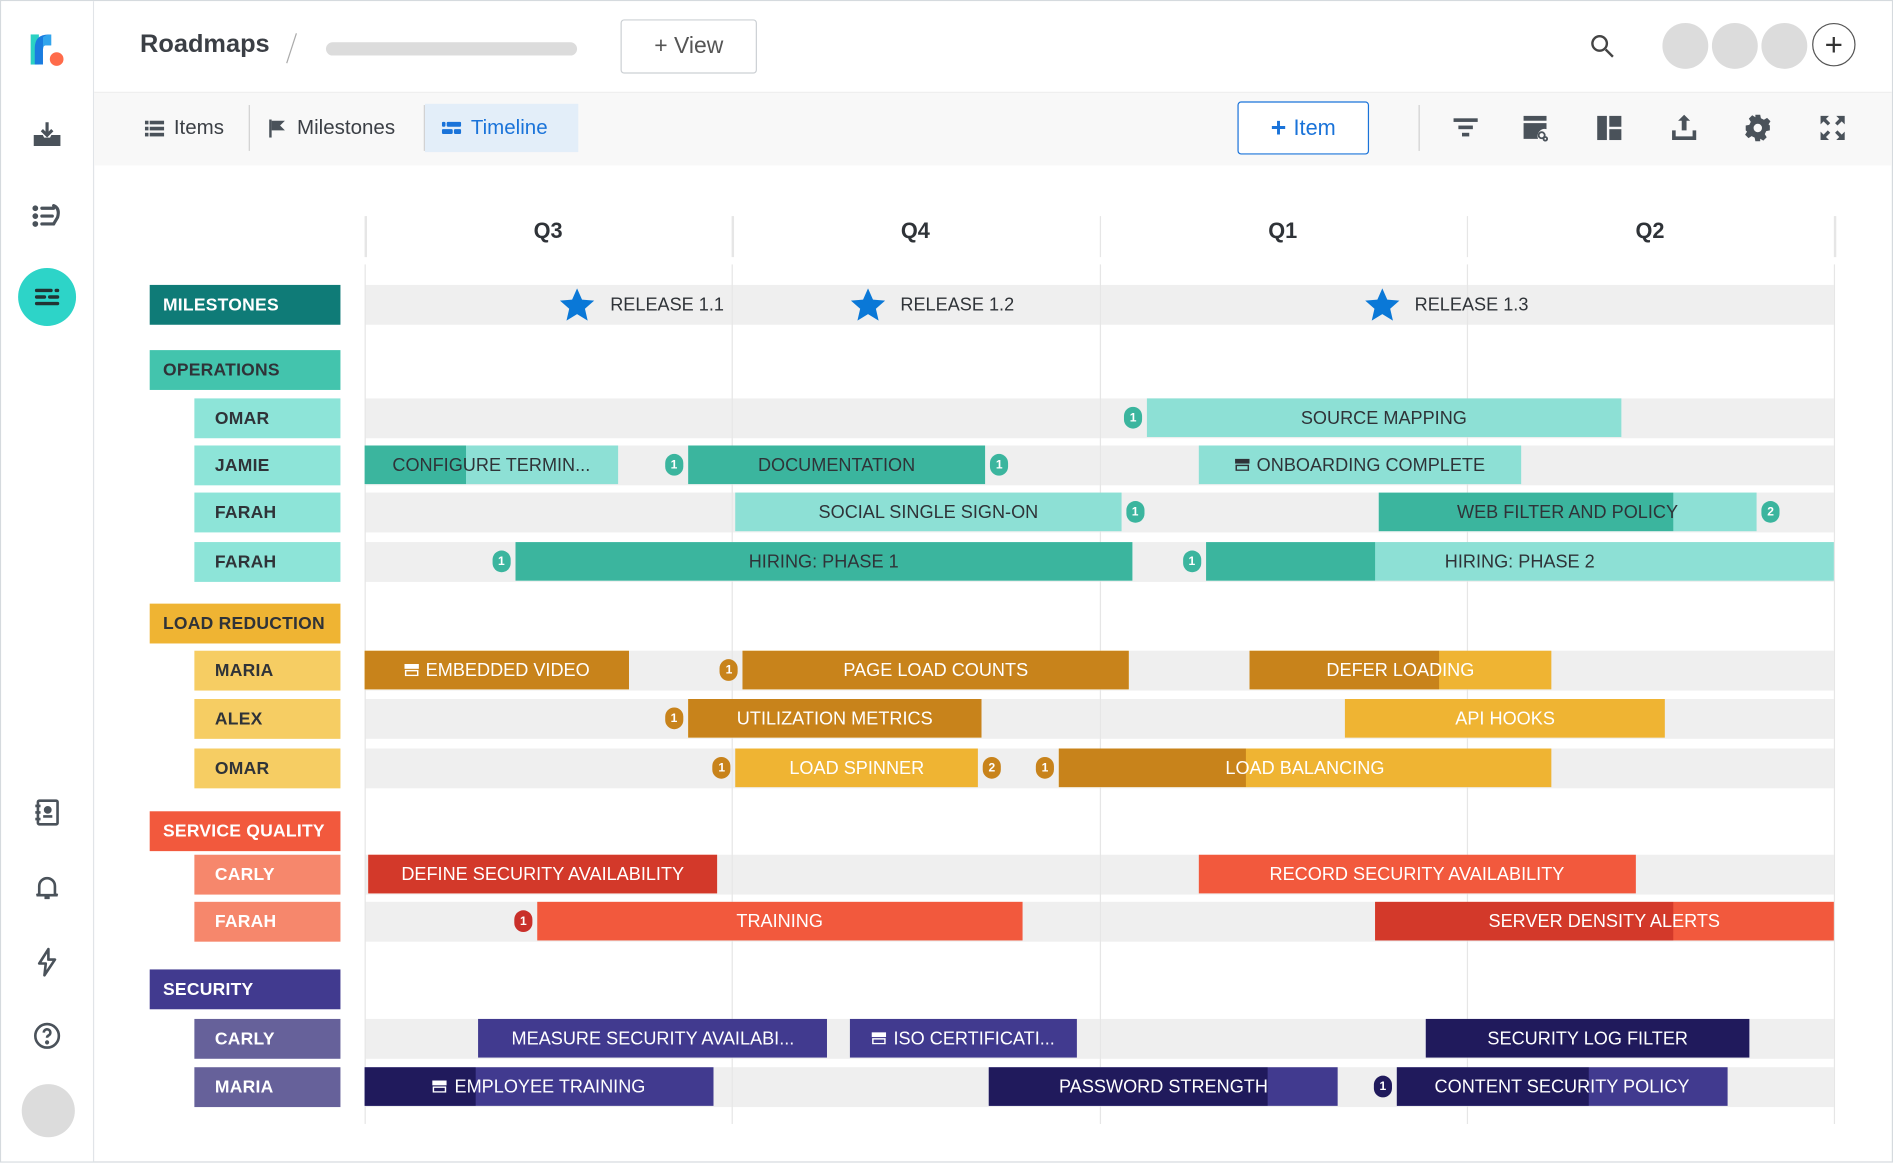  I want to click on roadmap-item-bar: SOCIAL SINGLE SIGN-ON, so click(928, 512).